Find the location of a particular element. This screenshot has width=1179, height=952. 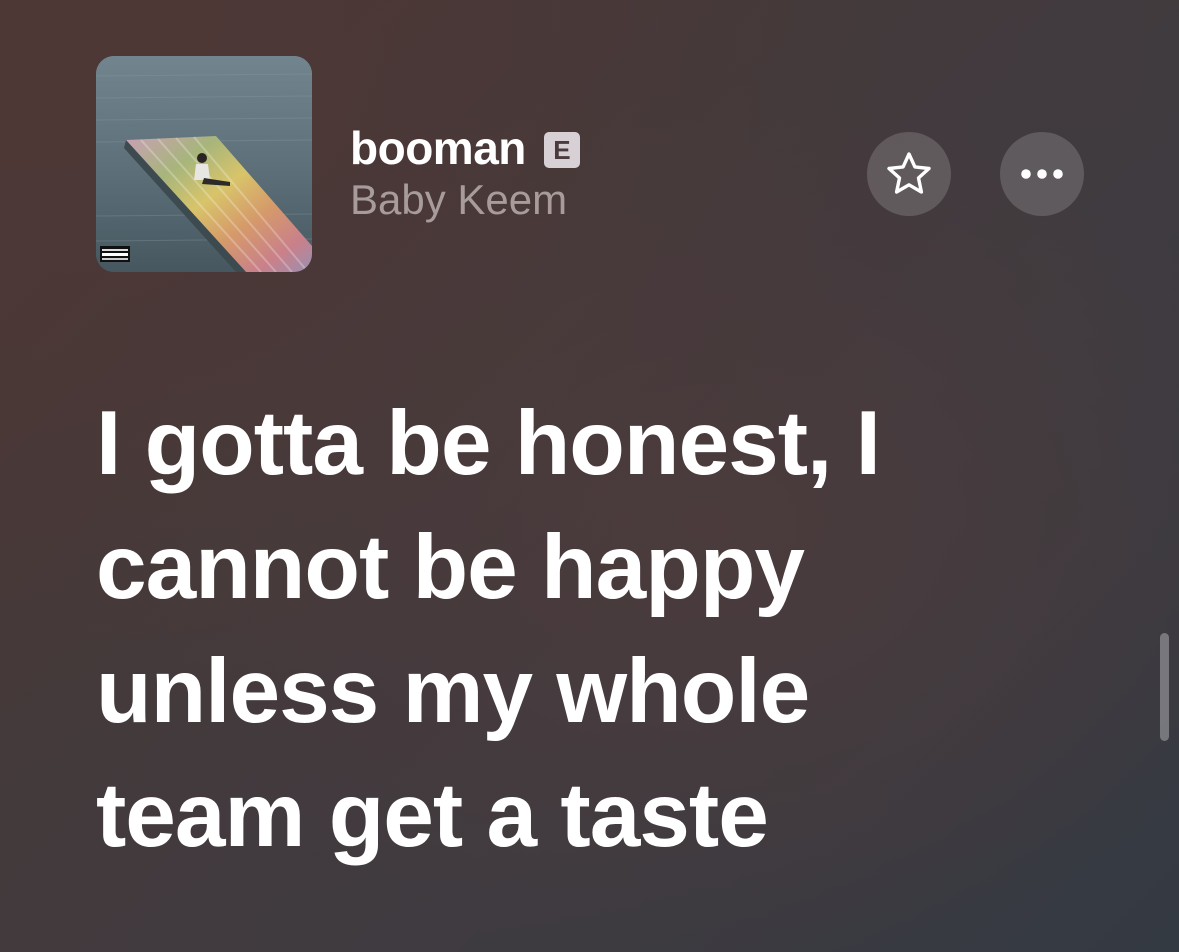

ellipsis-icon is located at coordinates (1042, 174).